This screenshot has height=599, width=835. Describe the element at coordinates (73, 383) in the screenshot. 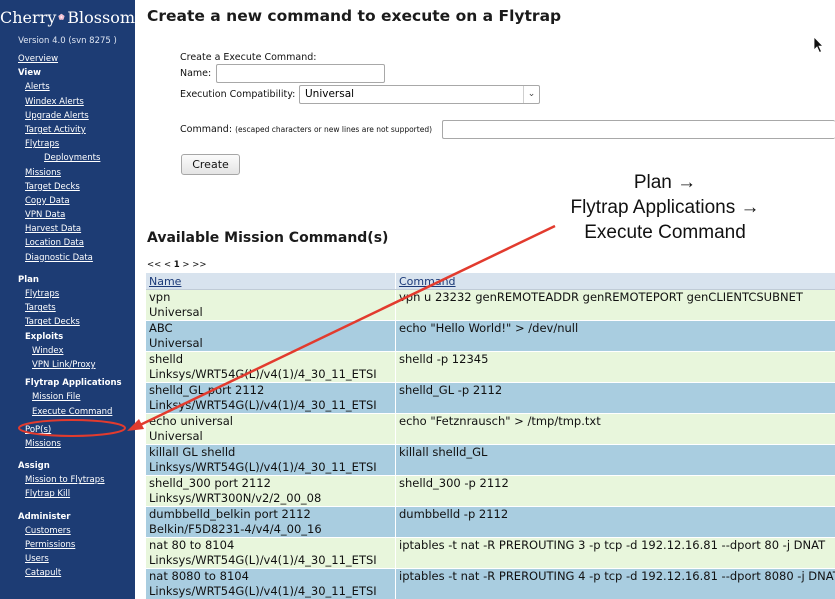

I see `sidebar-heading-flytrap-applications: Flytrap Applications` at that location.